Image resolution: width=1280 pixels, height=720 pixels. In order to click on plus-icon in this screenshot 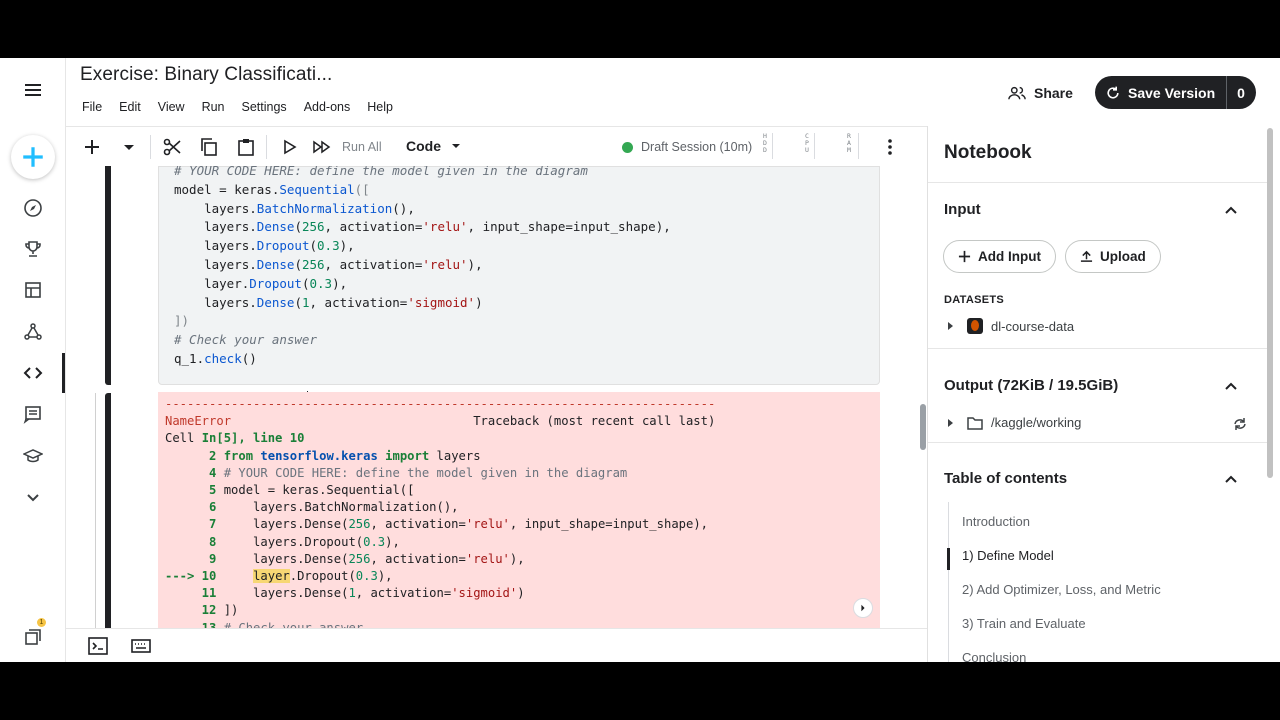, I will do `click(33, 157)`.